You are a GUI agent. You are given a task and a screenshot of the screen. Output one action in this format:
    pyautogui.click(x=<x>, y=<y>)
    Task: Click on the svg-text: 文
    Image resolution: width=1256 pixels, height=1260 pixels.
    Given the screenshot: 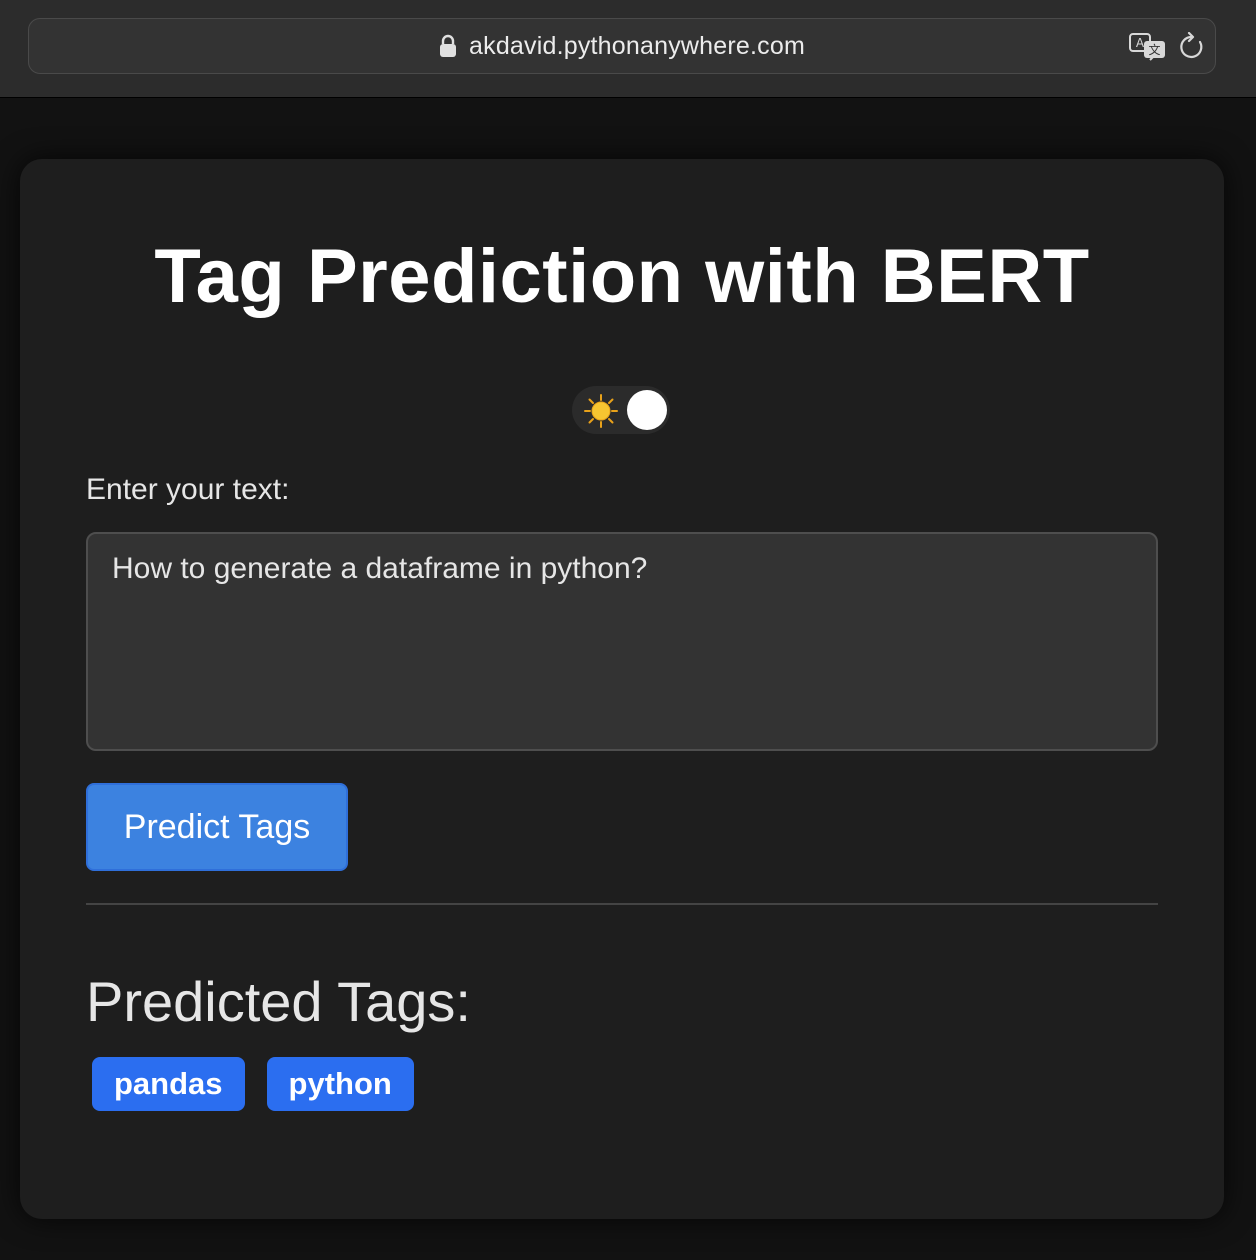 What is the action you would take?
    pyautogui.click(x=1154, y=49)
    